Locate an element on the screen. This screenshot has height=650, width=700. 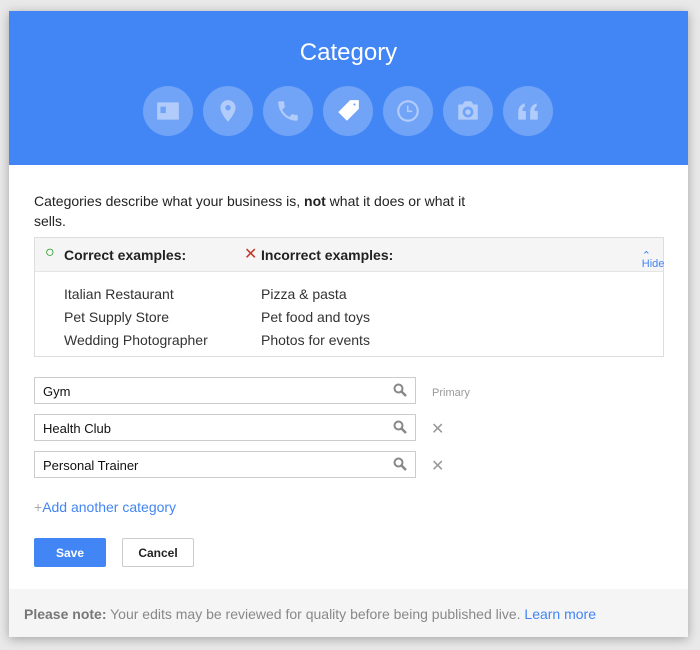
list-item: Wedding Photographer is located at coordinates (136, 340).